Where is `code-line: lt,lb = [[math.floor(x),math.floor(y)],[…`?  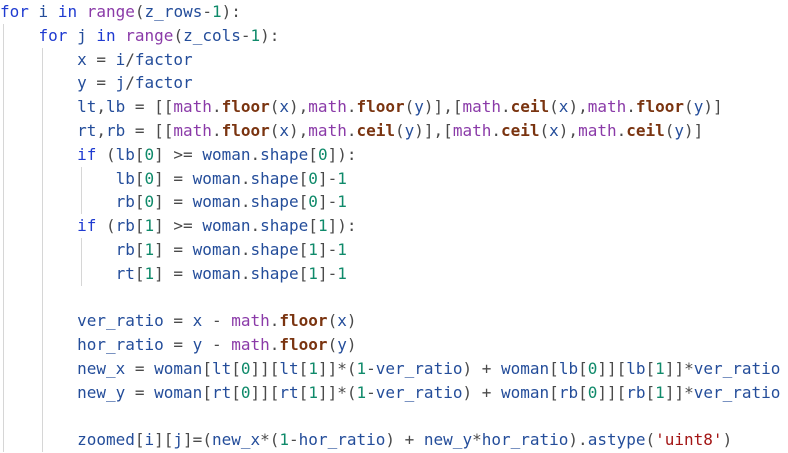
code-line: lt,lb = [[math.floor(x),math.floor(y)],[… is located at coordinates (361, 107).